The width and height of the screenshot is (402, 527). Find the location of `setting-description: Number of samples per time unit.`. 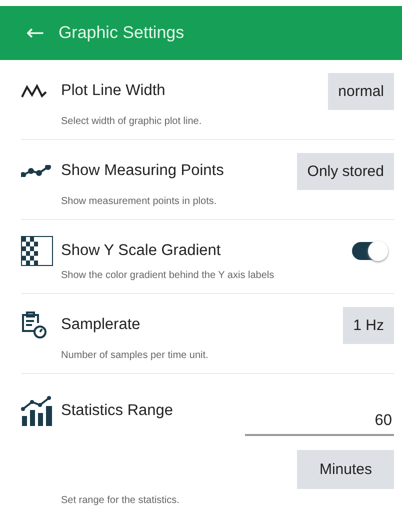

setting-description: Number of samples per time unit. is located at coordinates (135, 355).